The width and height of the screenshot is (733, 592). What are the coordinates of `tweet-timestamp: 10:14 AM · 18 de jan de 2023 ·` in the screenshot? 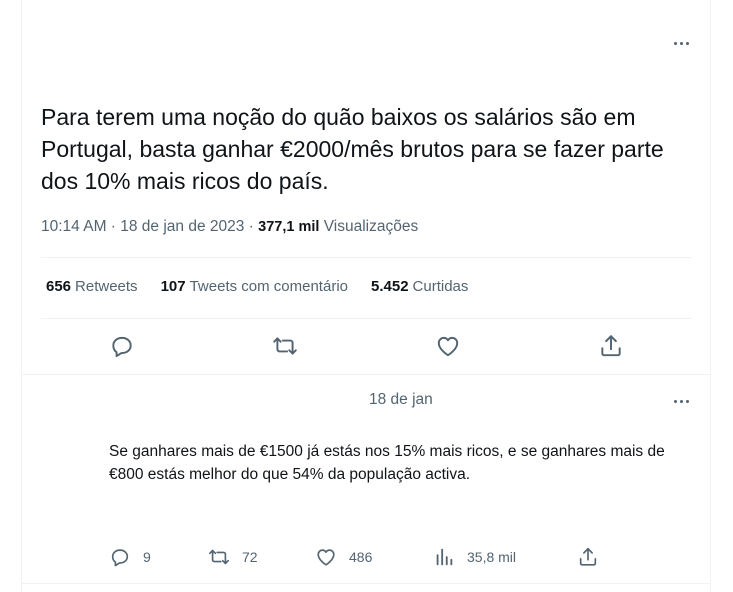 It's located at (149, 226).